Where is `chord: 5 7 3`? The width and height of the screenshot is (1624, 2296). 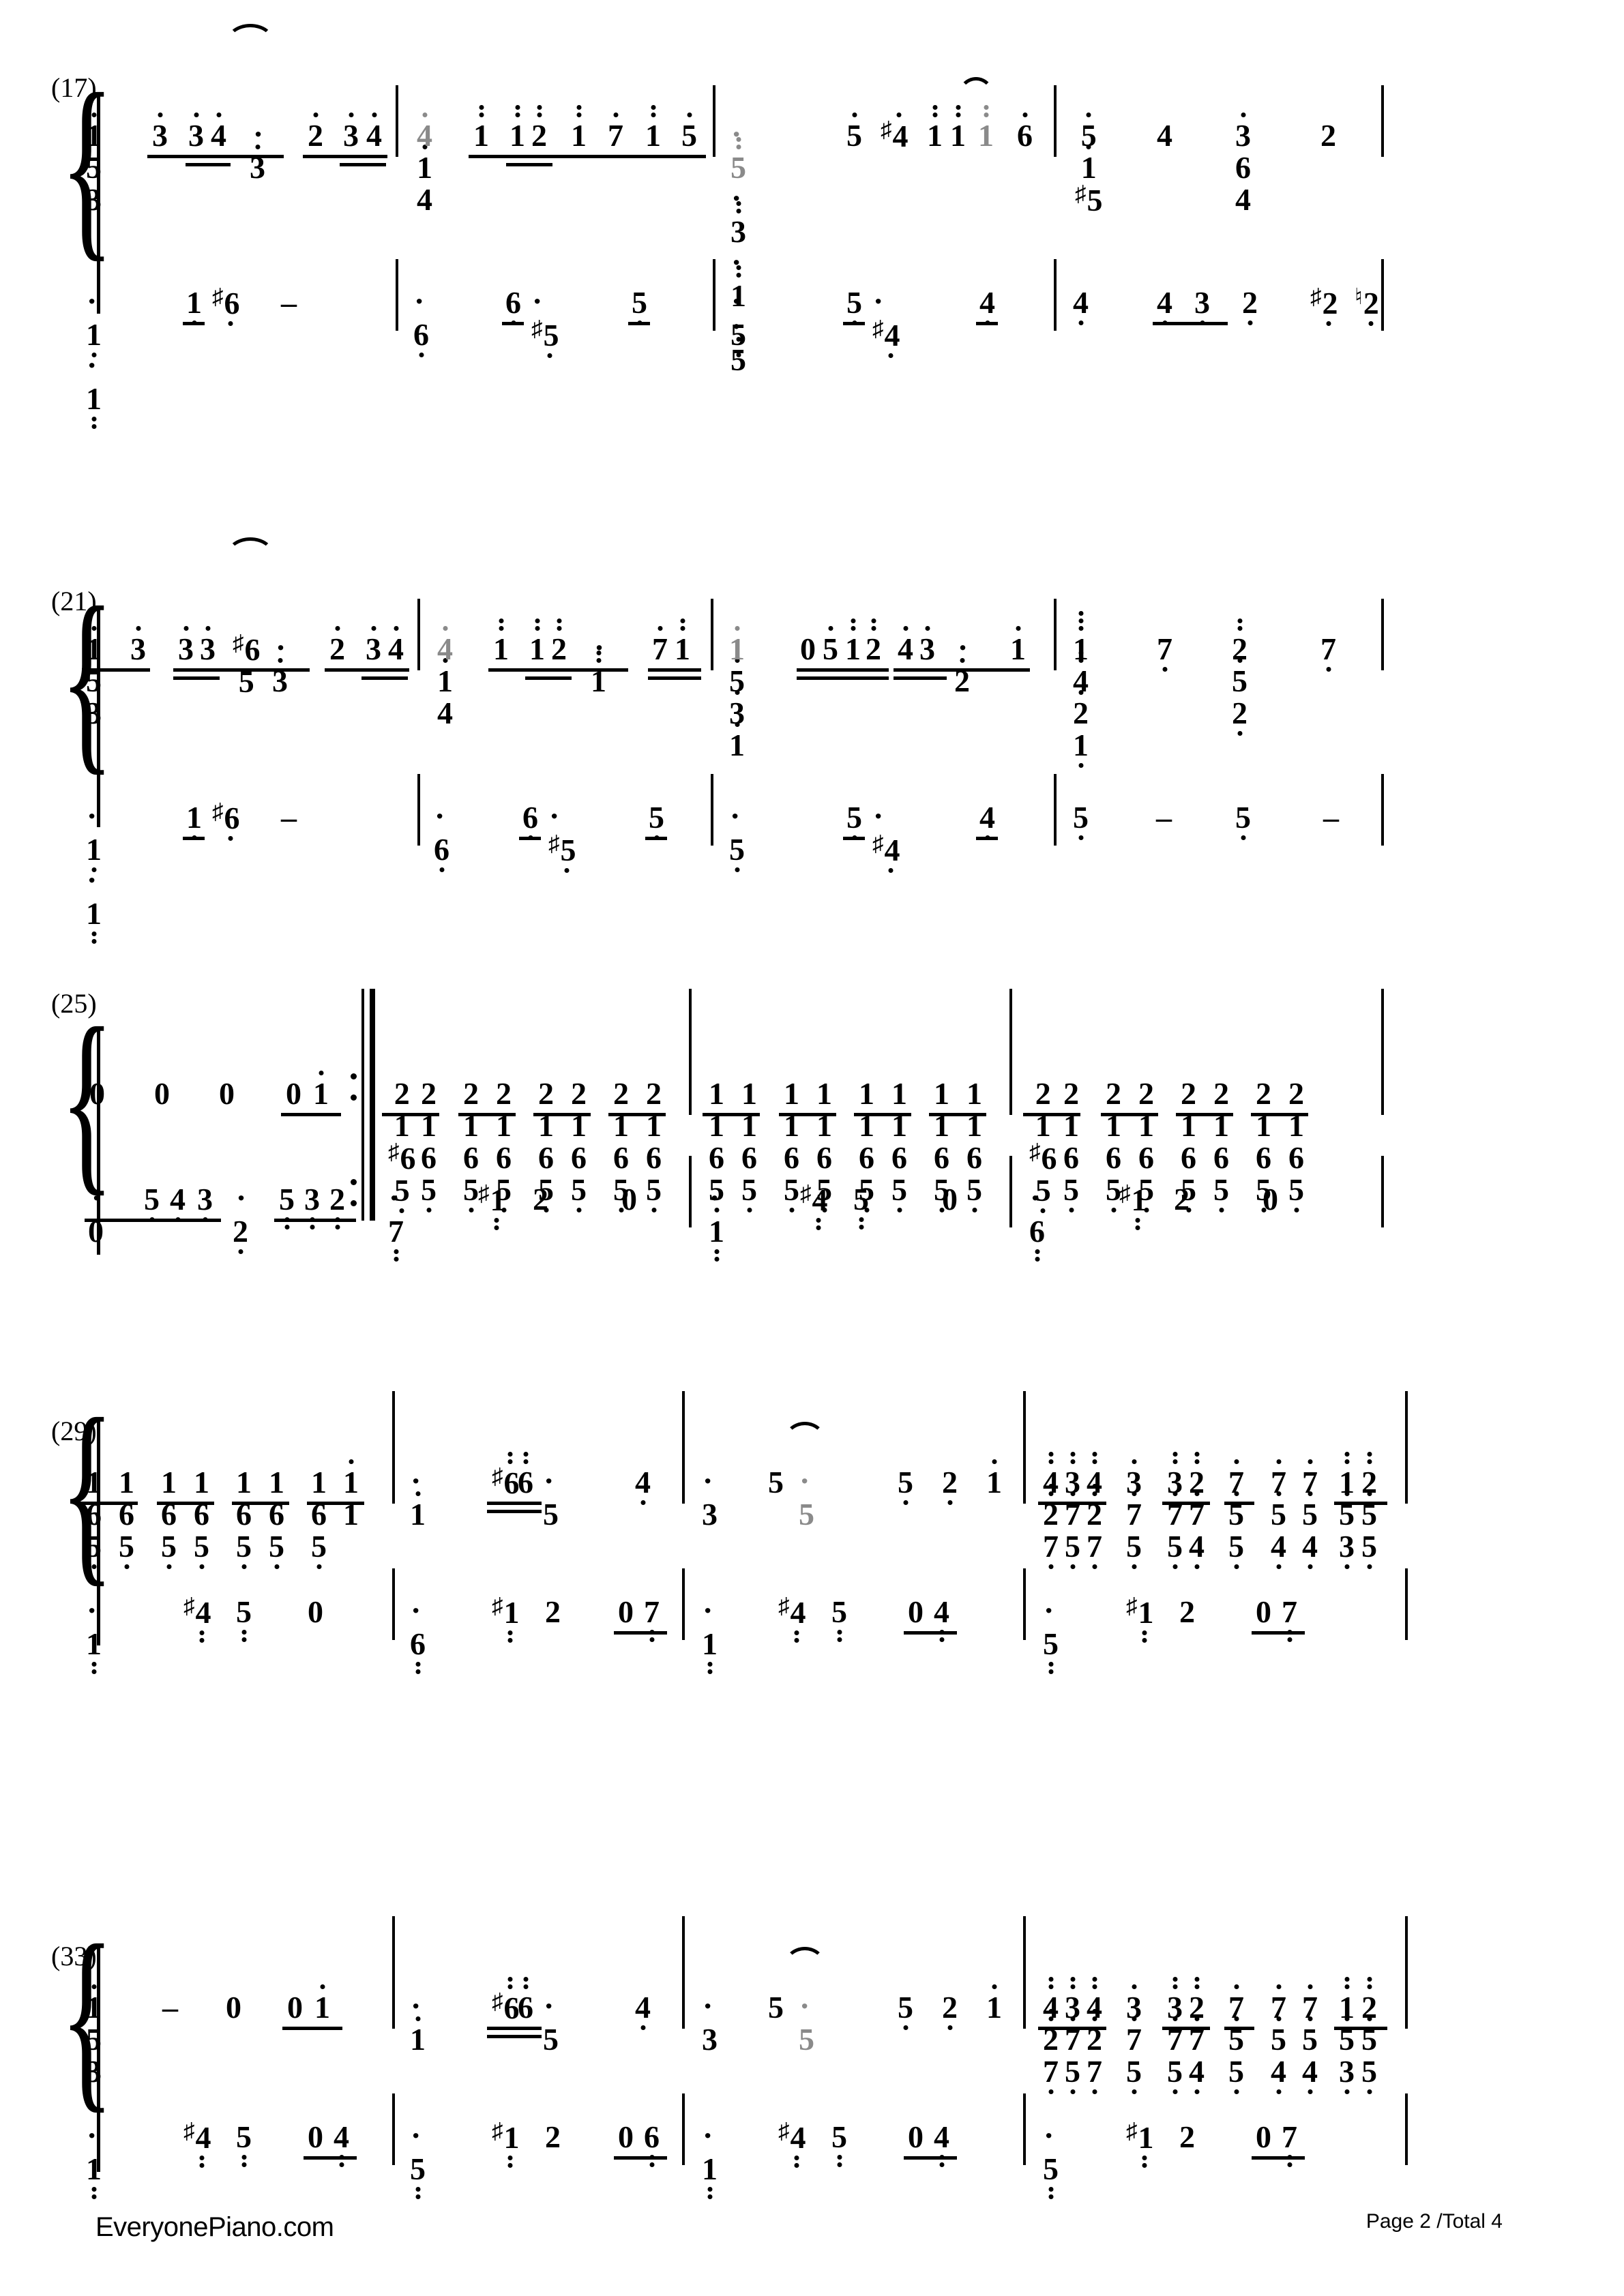
chord: 5 7 3 is located at coordinates (1072, 2035).